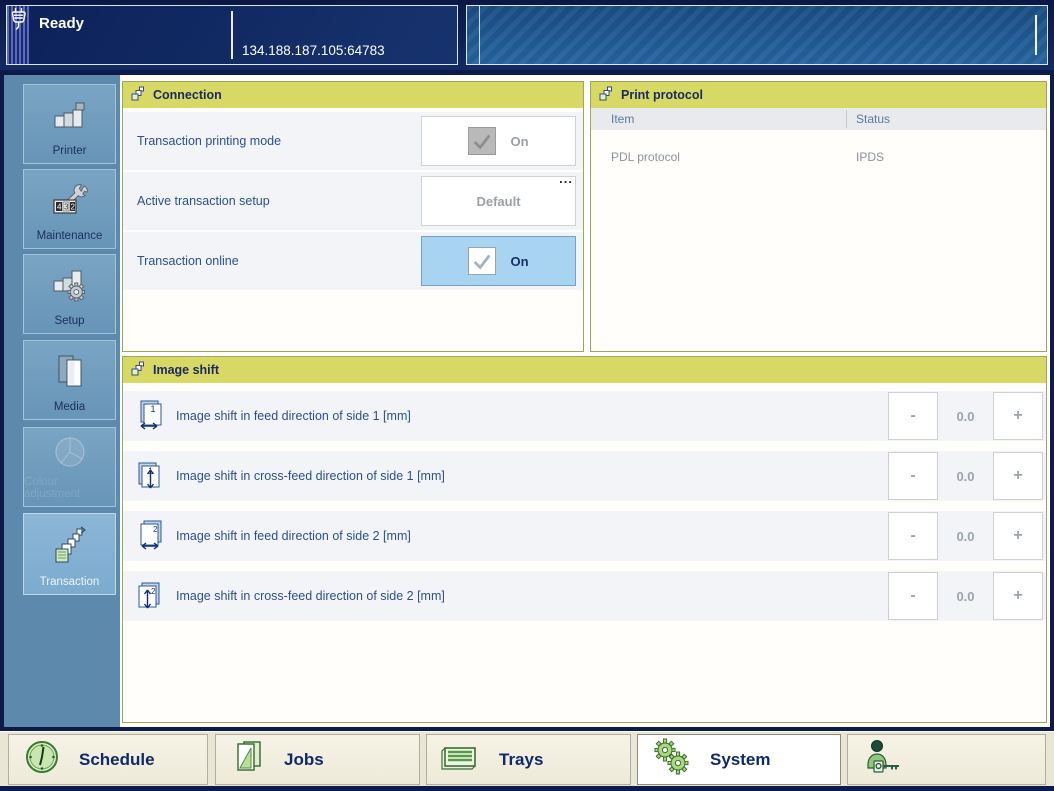  Describe the element at coordinates (150, 536) in the screenshot. I see `feed-direction-side2-icon: 2` at that location.